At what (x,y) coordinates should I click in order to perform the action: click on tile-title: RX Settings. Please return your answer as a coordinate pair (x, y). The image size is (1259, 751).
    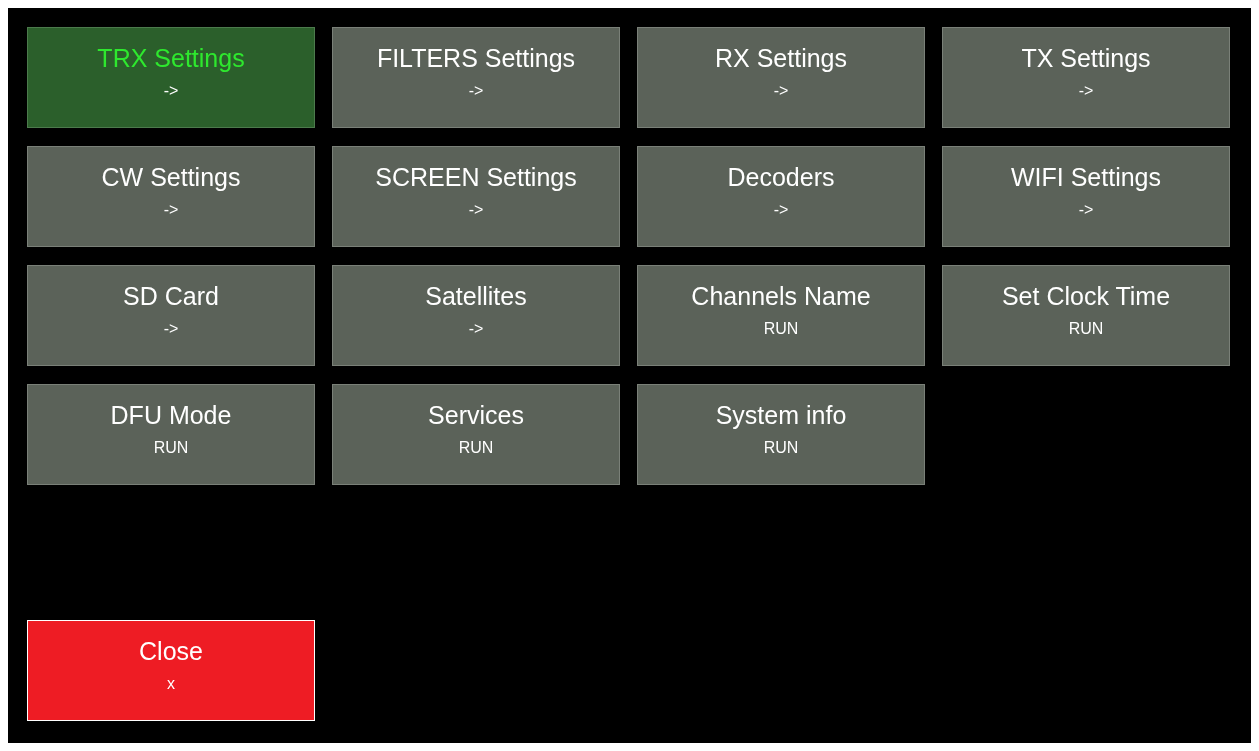
    Looking at the image, I should click on (781, 58).